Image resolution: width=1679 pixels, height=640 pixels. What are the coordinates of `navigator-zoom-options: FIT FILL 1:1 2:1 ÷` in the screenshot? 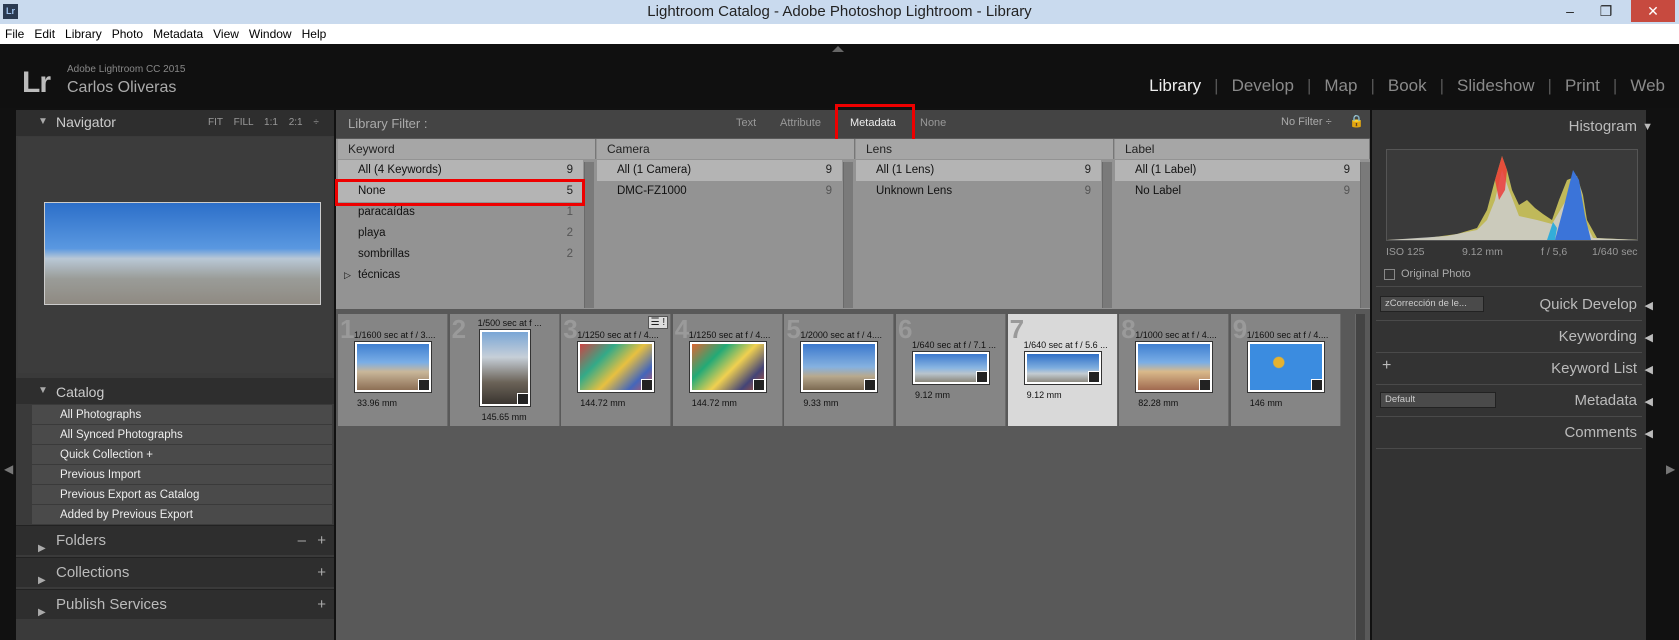 It's located at (263, 122).